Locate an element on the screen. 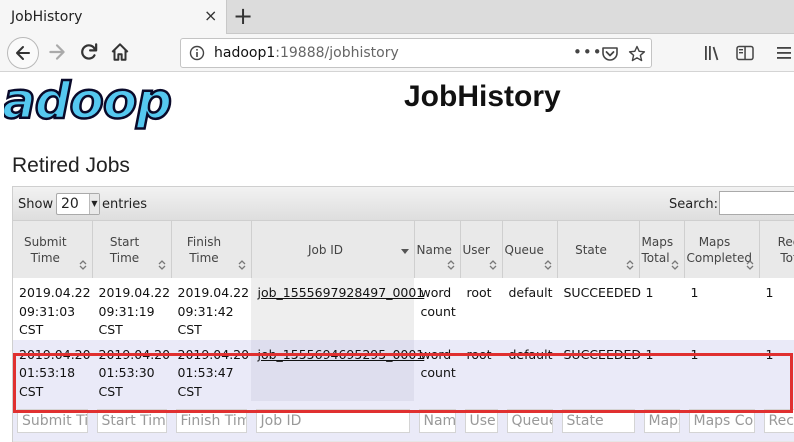  column-header-label: Maps Completed is located at coordinates (719, 249).